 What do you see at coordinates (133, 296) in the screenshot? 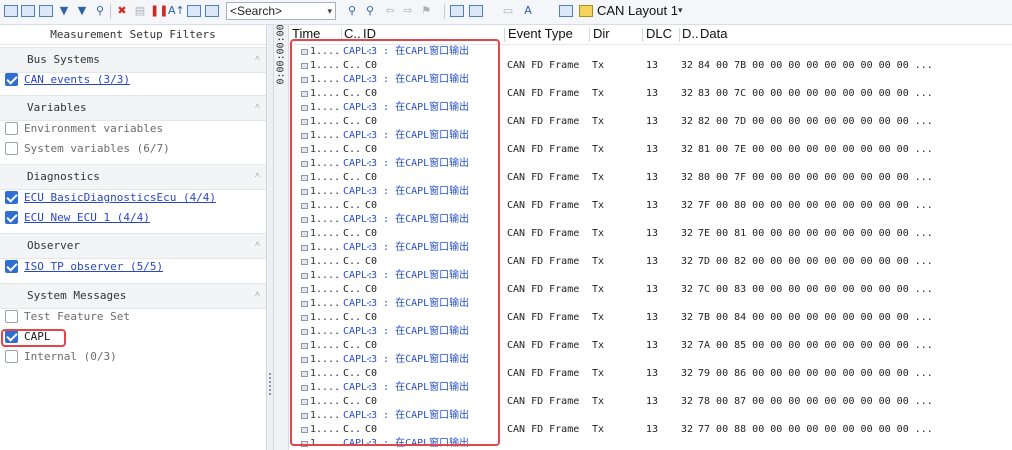
I see `group-header-system-messages: System Messages ˄` at bounding box center [133, 296].